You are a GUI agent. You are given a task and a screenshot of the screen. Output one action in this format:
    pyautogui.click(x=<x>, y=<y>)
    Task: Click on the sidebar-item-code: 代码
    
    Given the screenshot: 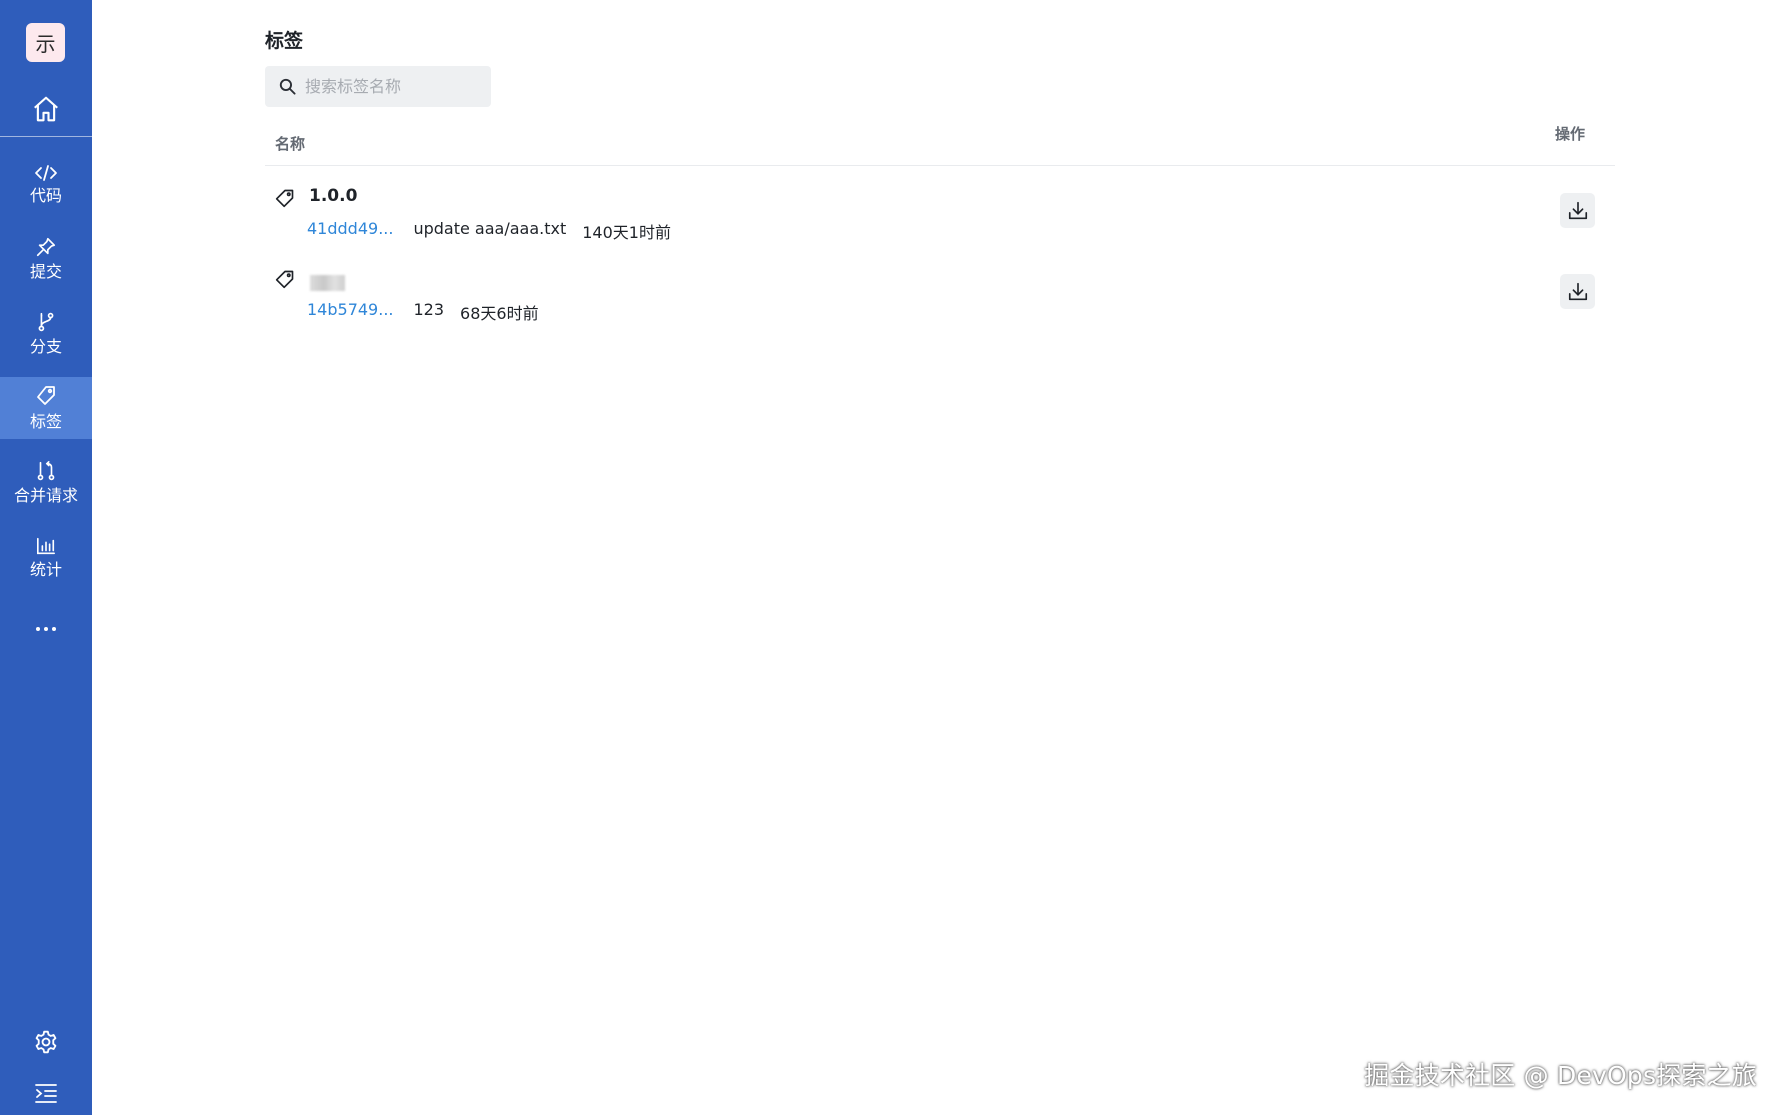 What is the action you would take?
    pyautogui.click(x=46, y=185)
    